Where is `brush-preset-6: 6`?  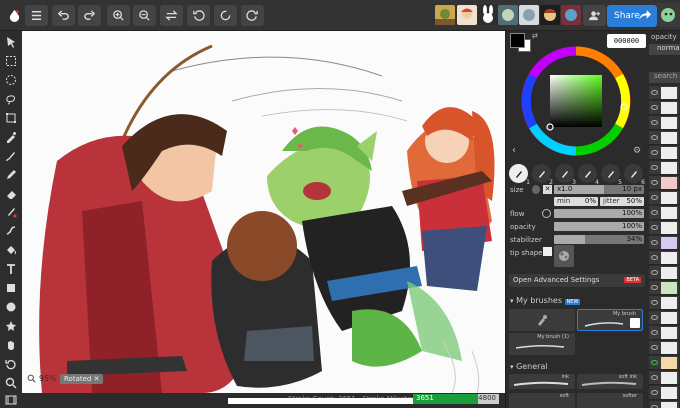
brush-preset-6: 6 is located at coordinates (634, 175).